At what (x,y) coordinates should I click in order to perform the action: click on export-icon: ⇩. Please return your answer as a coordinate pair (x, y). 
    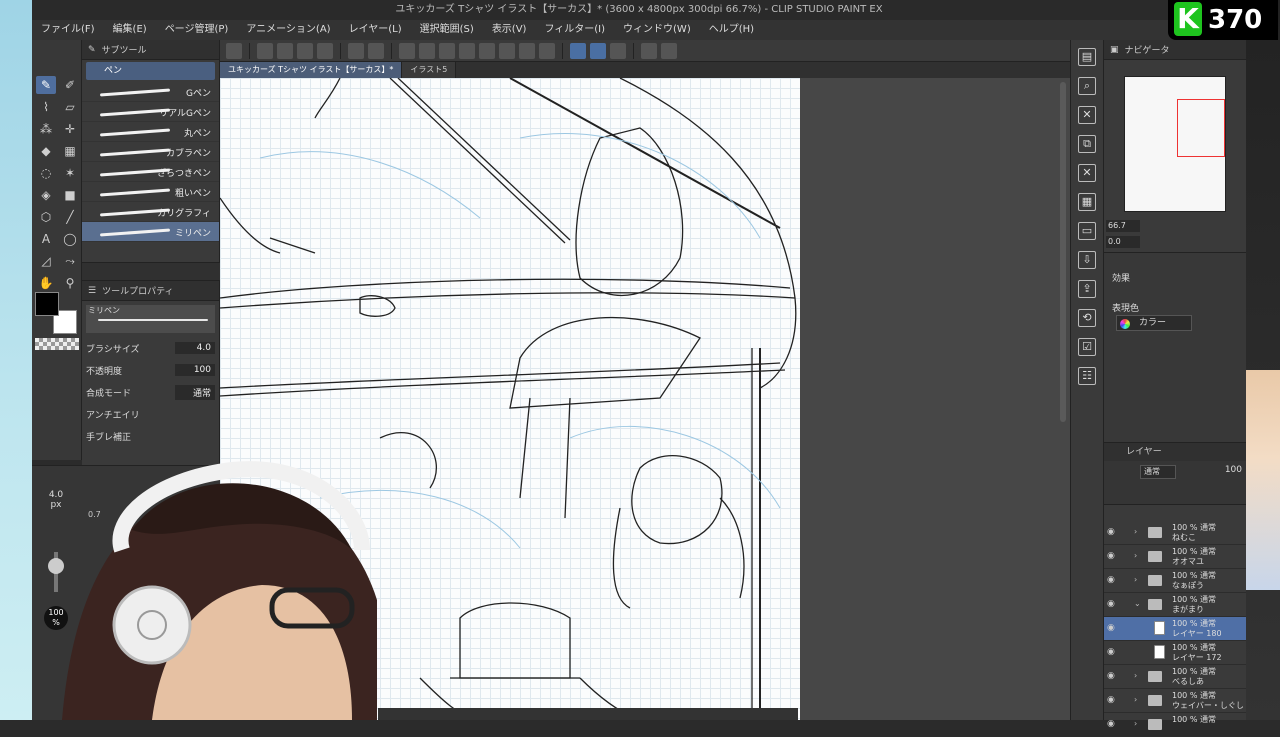
    Looking at the image, I should click on (1087, 260).